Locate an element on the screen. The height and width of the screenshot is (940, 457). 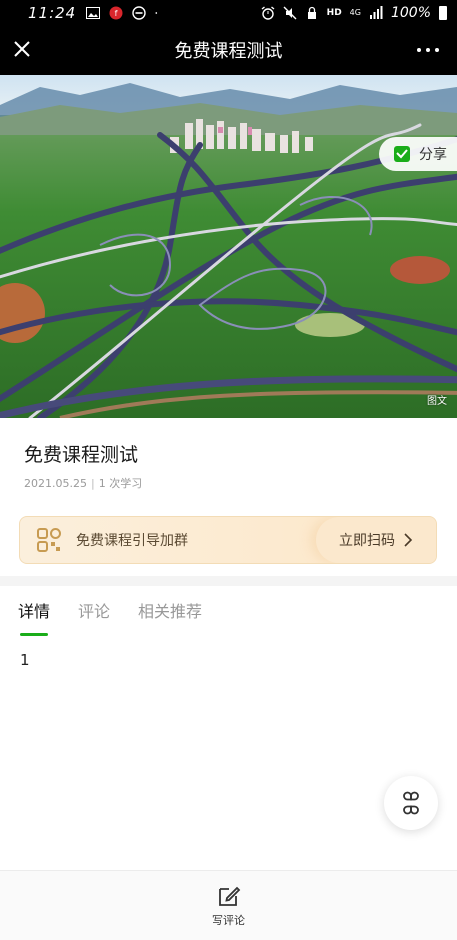
bottom-bar: 写评论 is located at coordinates (228, 905).